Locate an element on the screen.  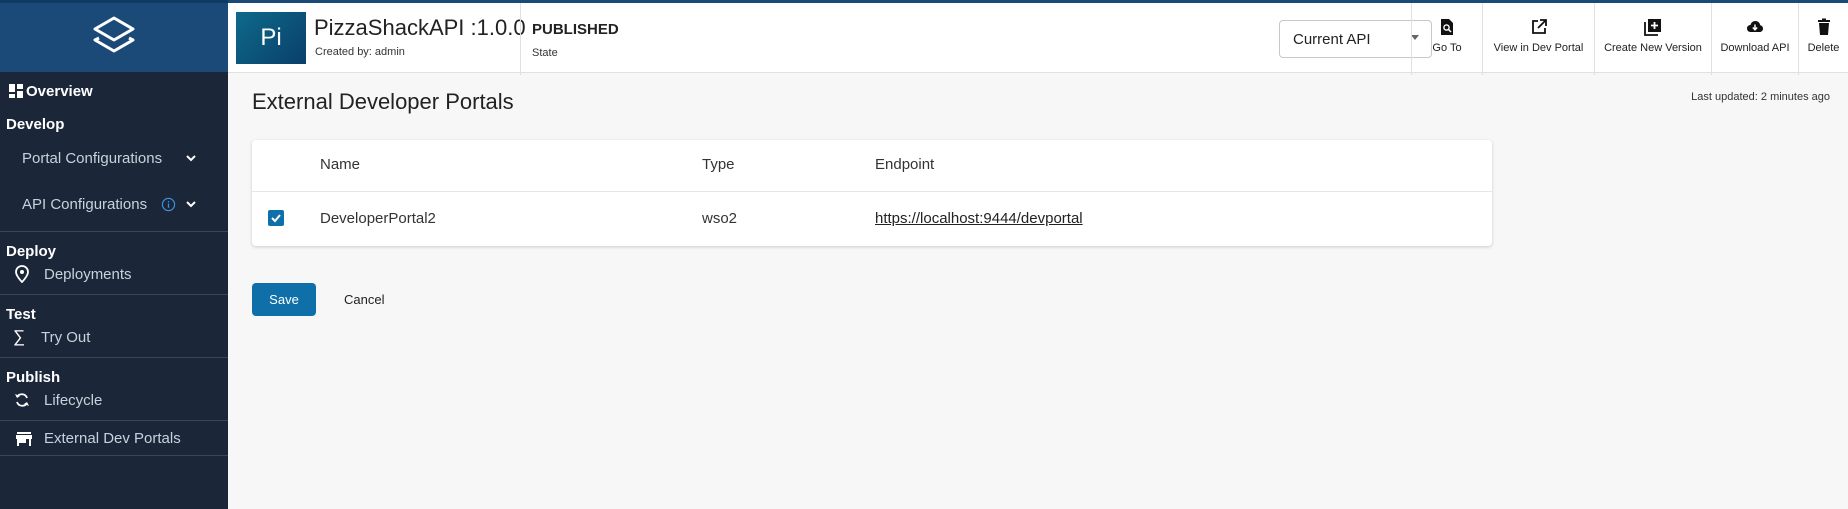
sidebar-item-overview: Overview is located at coordinates (114, 91).